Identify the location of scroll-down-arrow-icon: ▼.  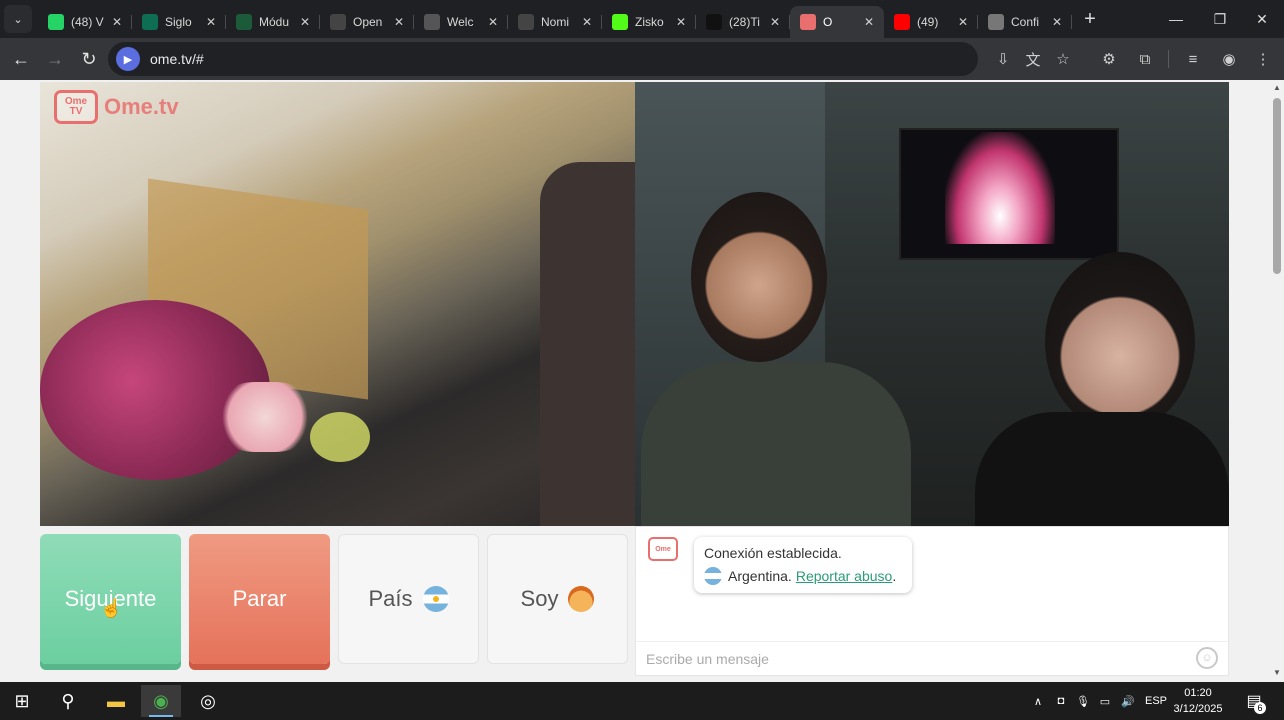
(1277, 672).